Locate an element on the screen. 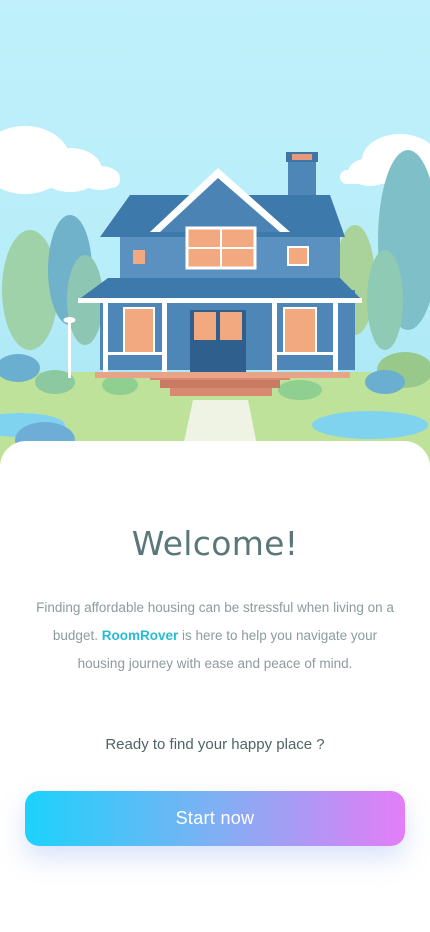  start-now-button: Start now is located at coordinates (215, 818).